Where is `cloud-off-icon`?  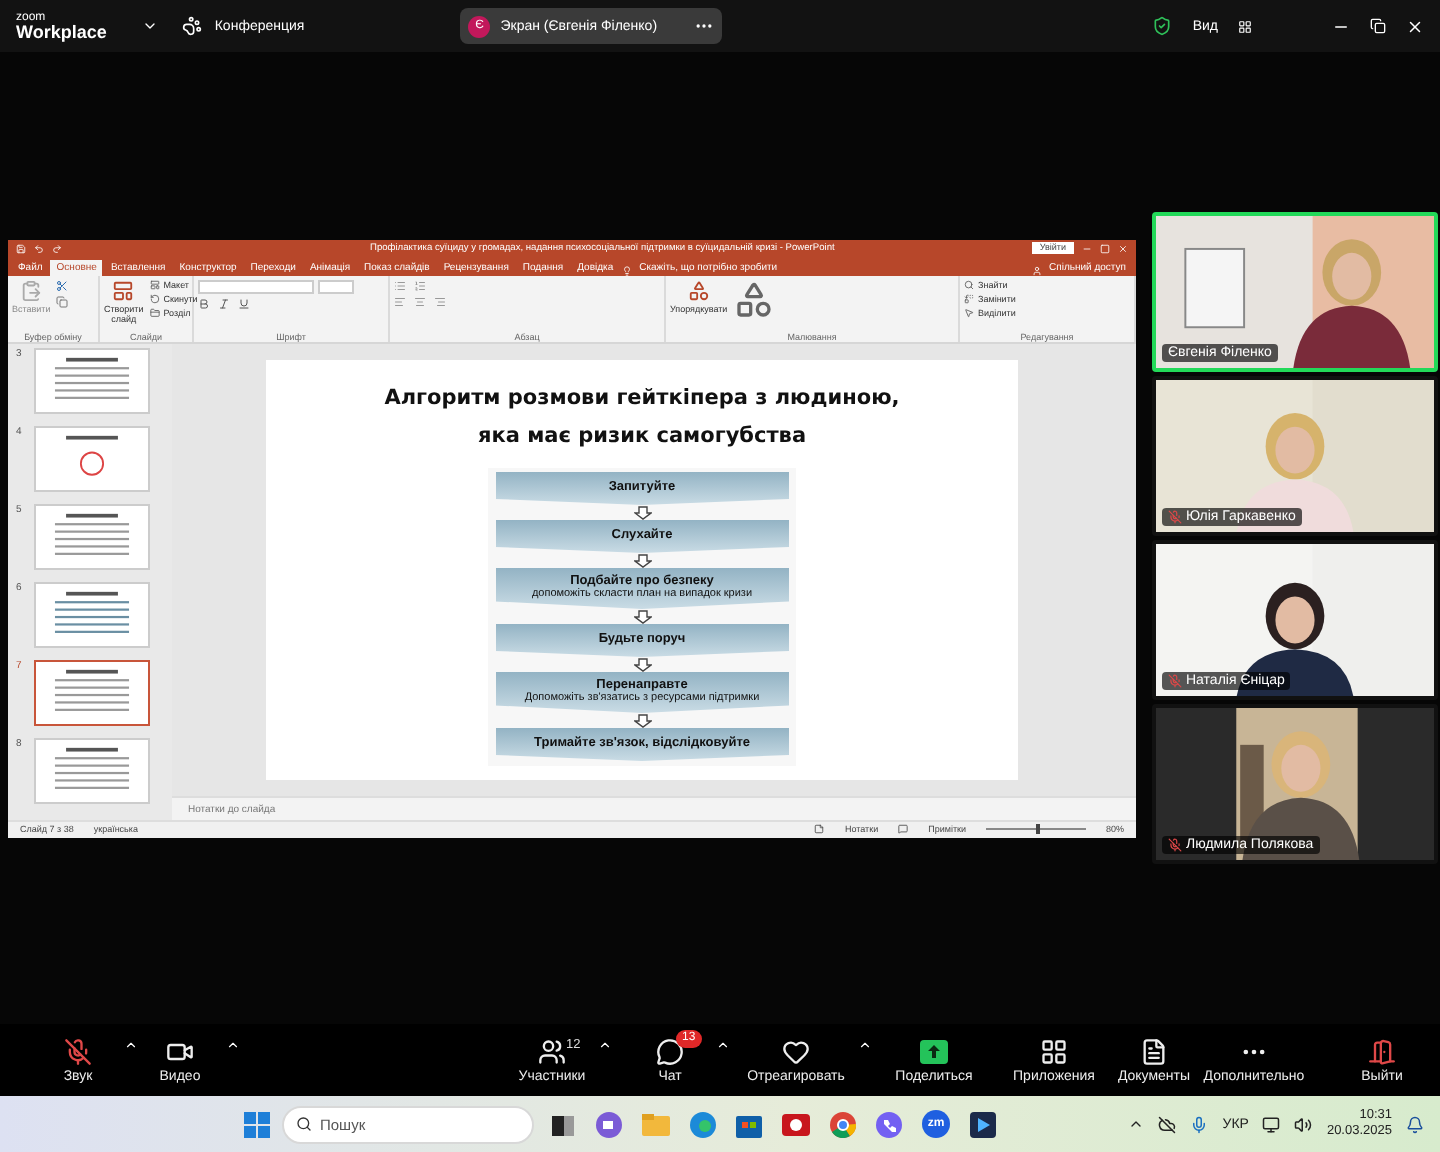 cloud-off-icon is located at coordinates (1167, 1124).